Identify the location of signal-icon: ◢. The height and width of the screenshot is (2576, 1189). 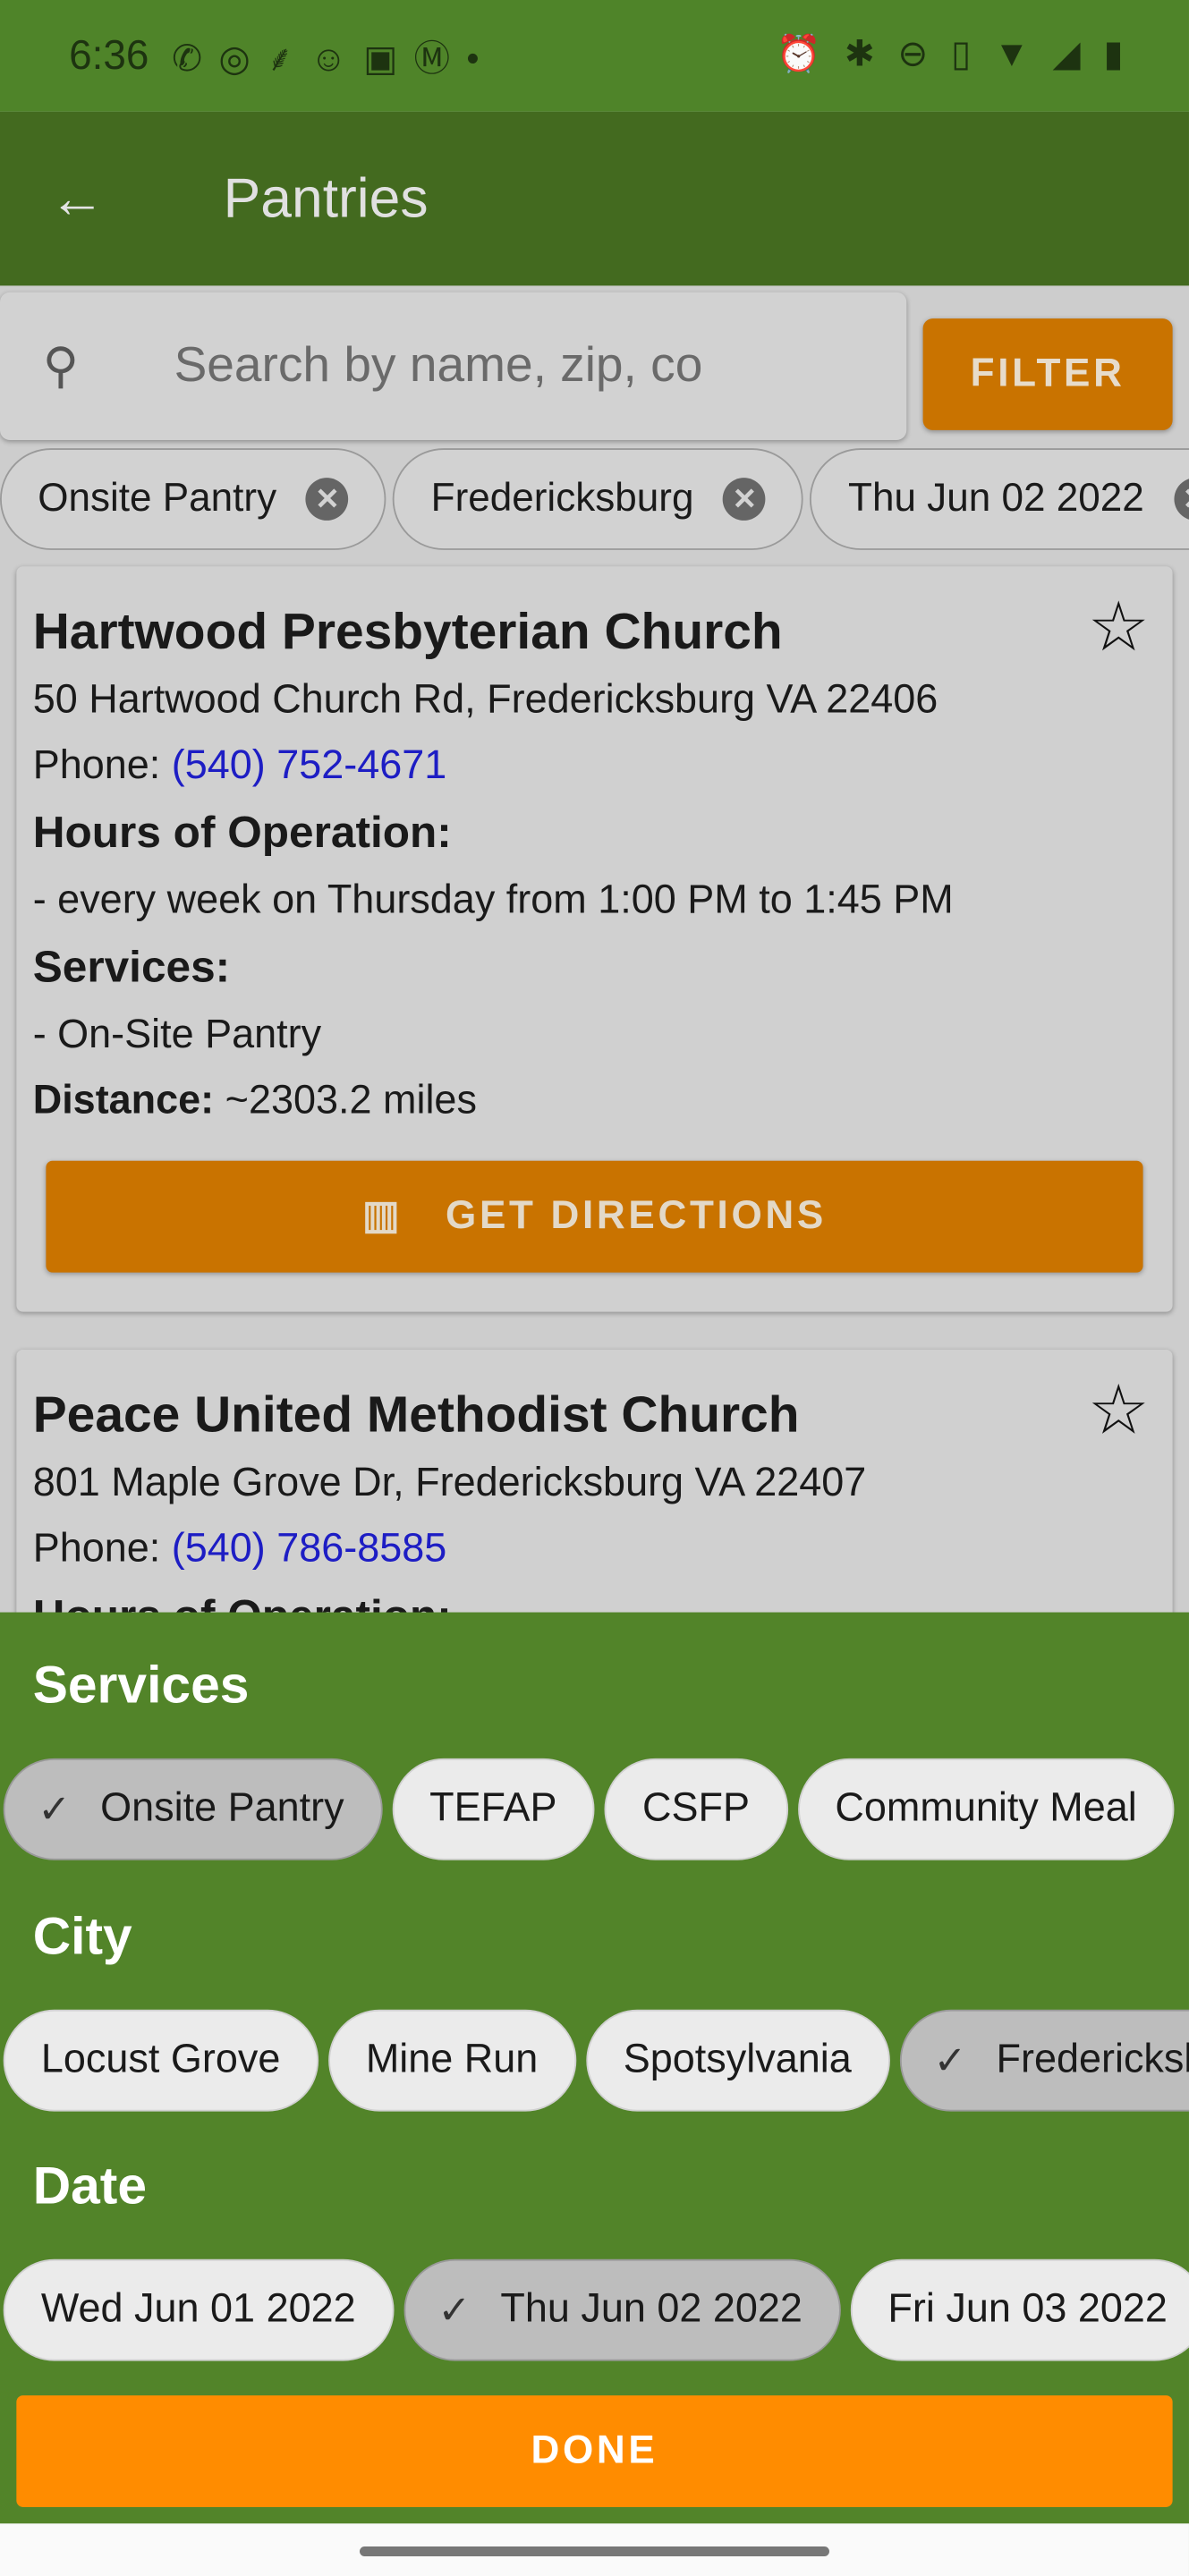
(1066, 53).